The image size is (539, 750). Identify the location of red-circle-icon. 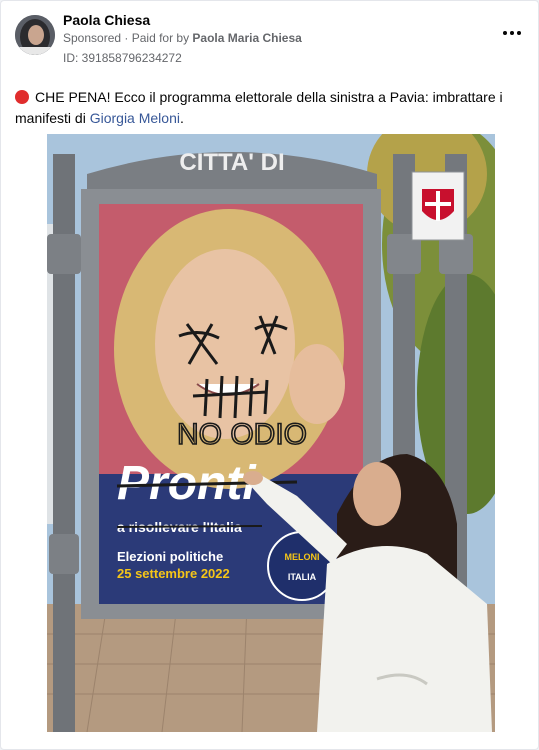
(22, 97).